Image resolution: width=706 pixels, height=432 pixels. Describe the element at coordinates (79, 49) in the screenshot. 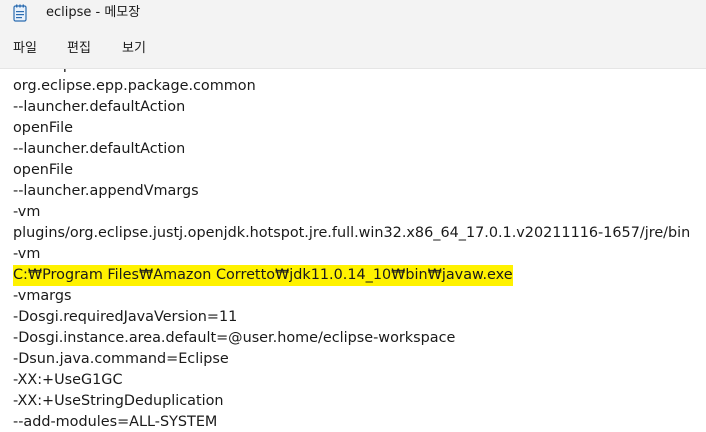

I see `menu-edit: 편집` at that location.